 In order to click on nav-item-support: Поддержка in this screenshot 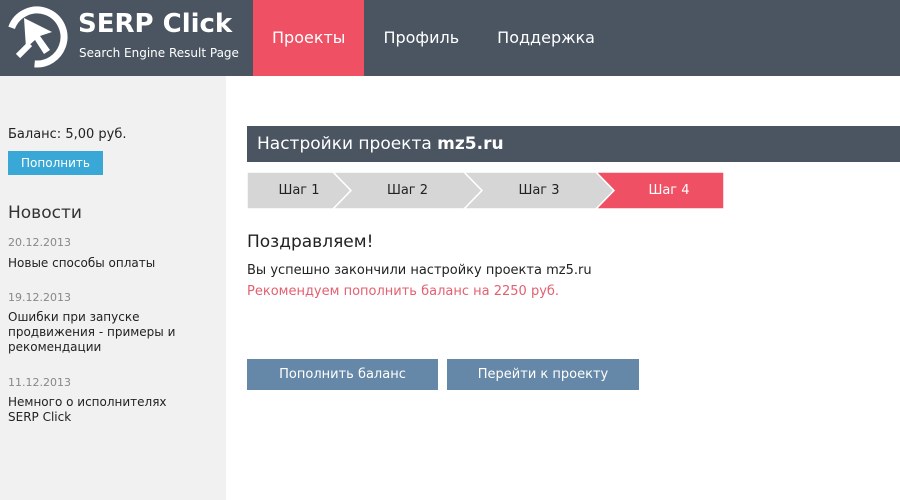, I will do `click(546, 38)`.